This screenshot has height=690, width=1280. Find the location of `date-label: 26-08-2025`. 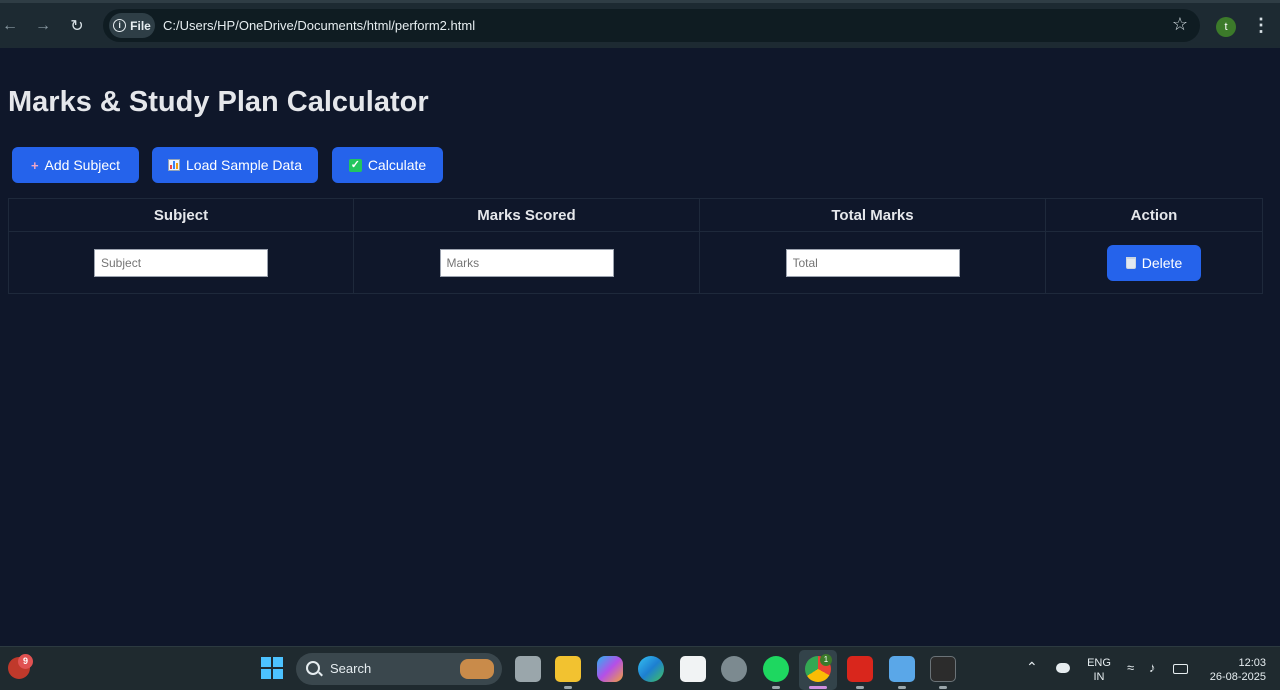

date-label: 26-08-2025 is located at coordinates (1237, 677).